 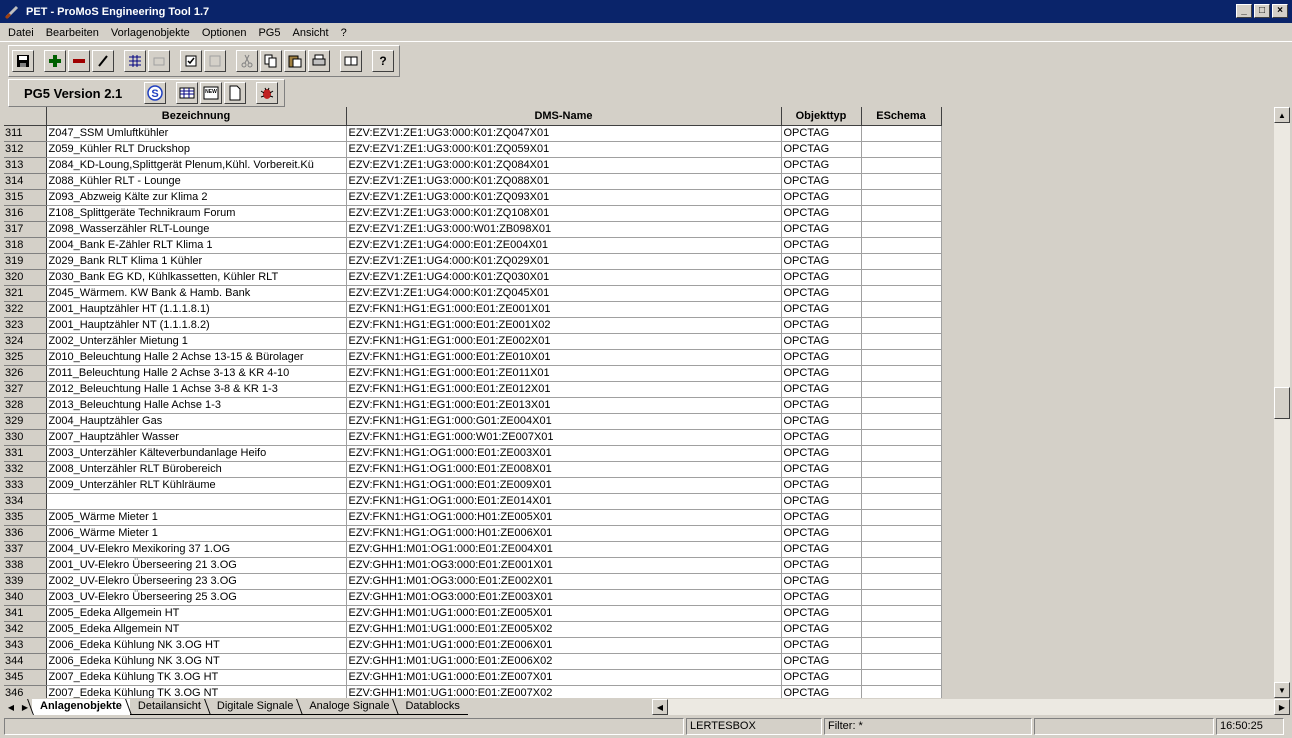 What do you see at coordinates (196, 565) in the screenshot?
I see `cell-bezeichnung: Z001_UV-Elekro Überseering 21 3.OG` at bounding box center [196, 565].